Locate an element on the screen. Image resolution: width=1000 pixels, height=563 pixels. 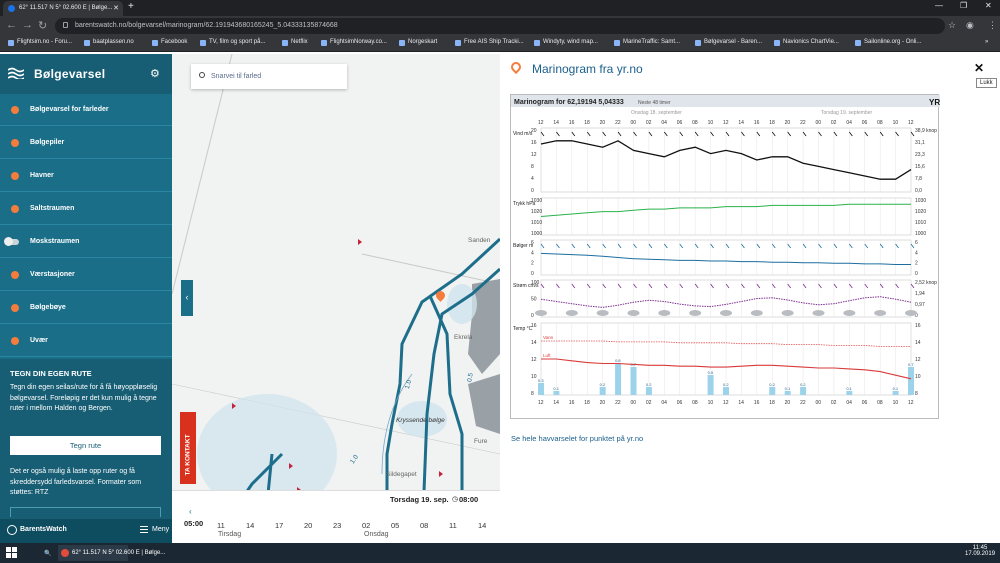
browser-tab: 62° 11.517 N 5° 02.600 E | Bølge... ✕ is located at coordinates (63, 8).